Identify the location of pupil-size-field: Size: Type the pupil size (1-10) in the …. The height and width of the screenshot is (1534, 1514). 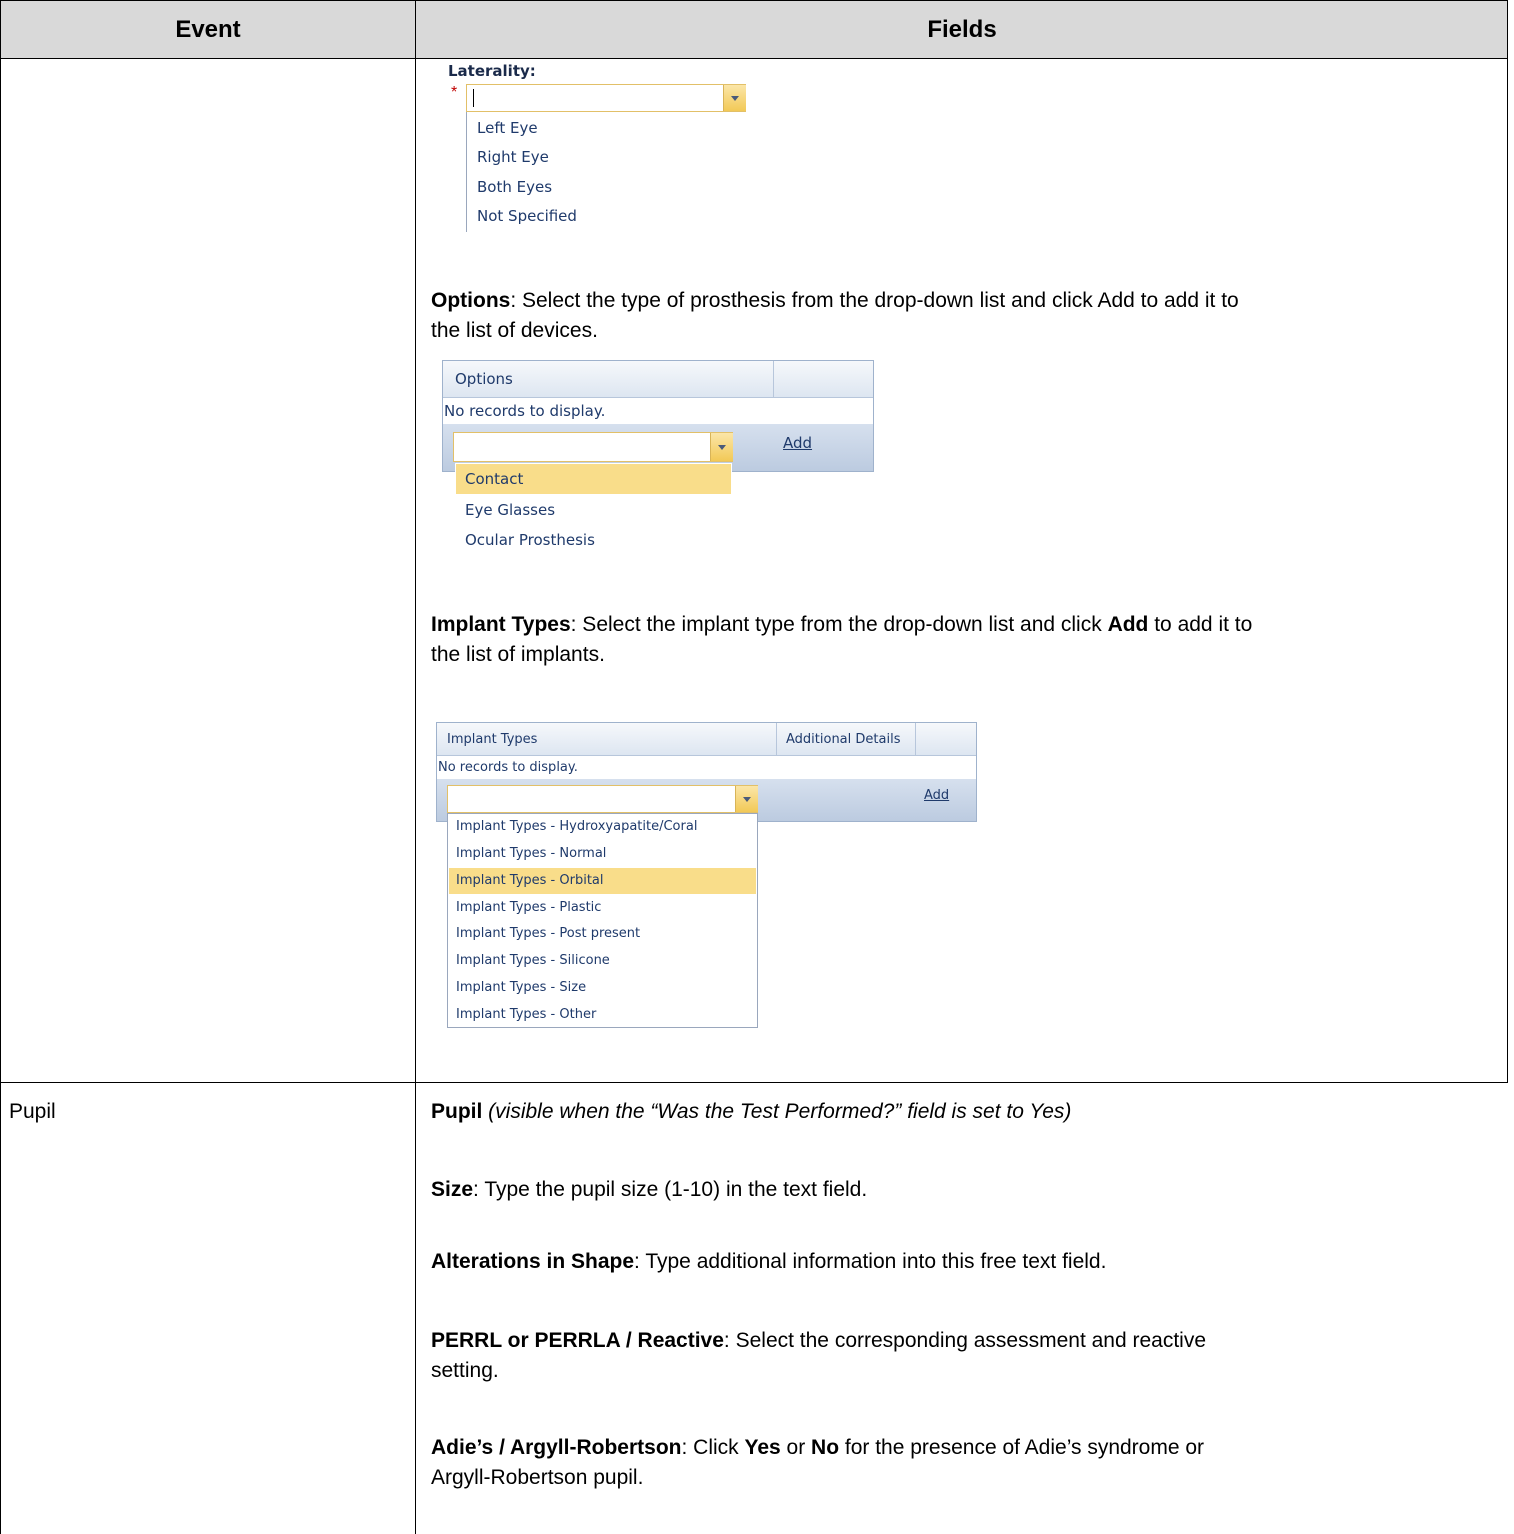
(649, 1189).